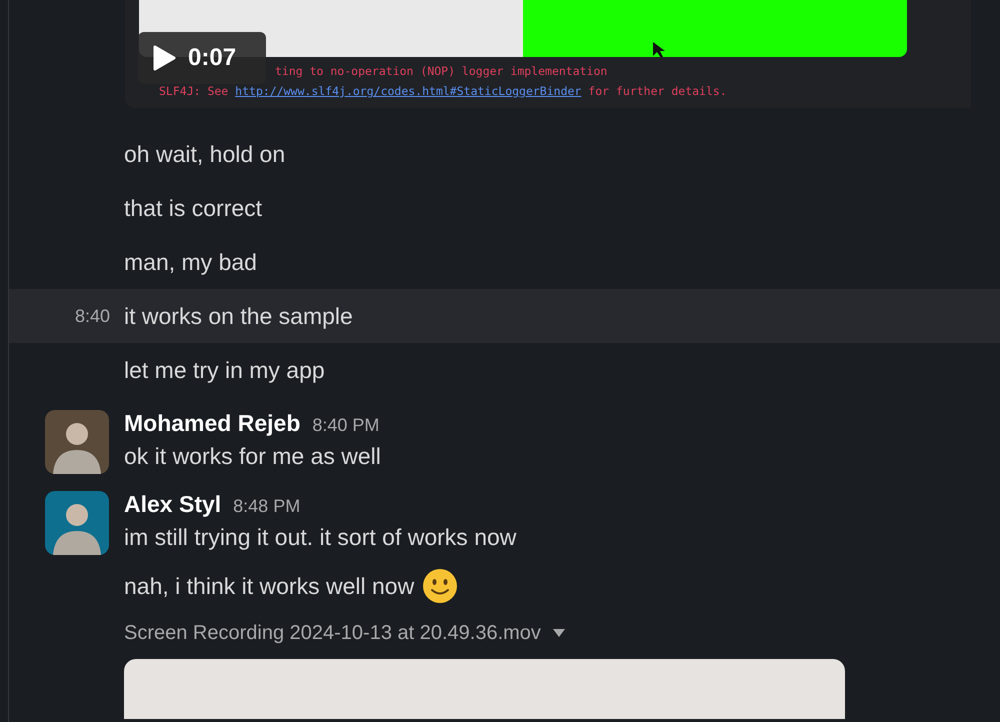  I want to click on message-text: nah, i think it works well now, so click(269, 586).